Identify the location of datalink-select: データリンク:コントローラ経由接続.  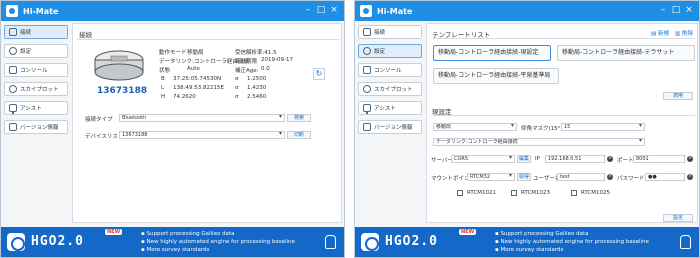
(539, 142).